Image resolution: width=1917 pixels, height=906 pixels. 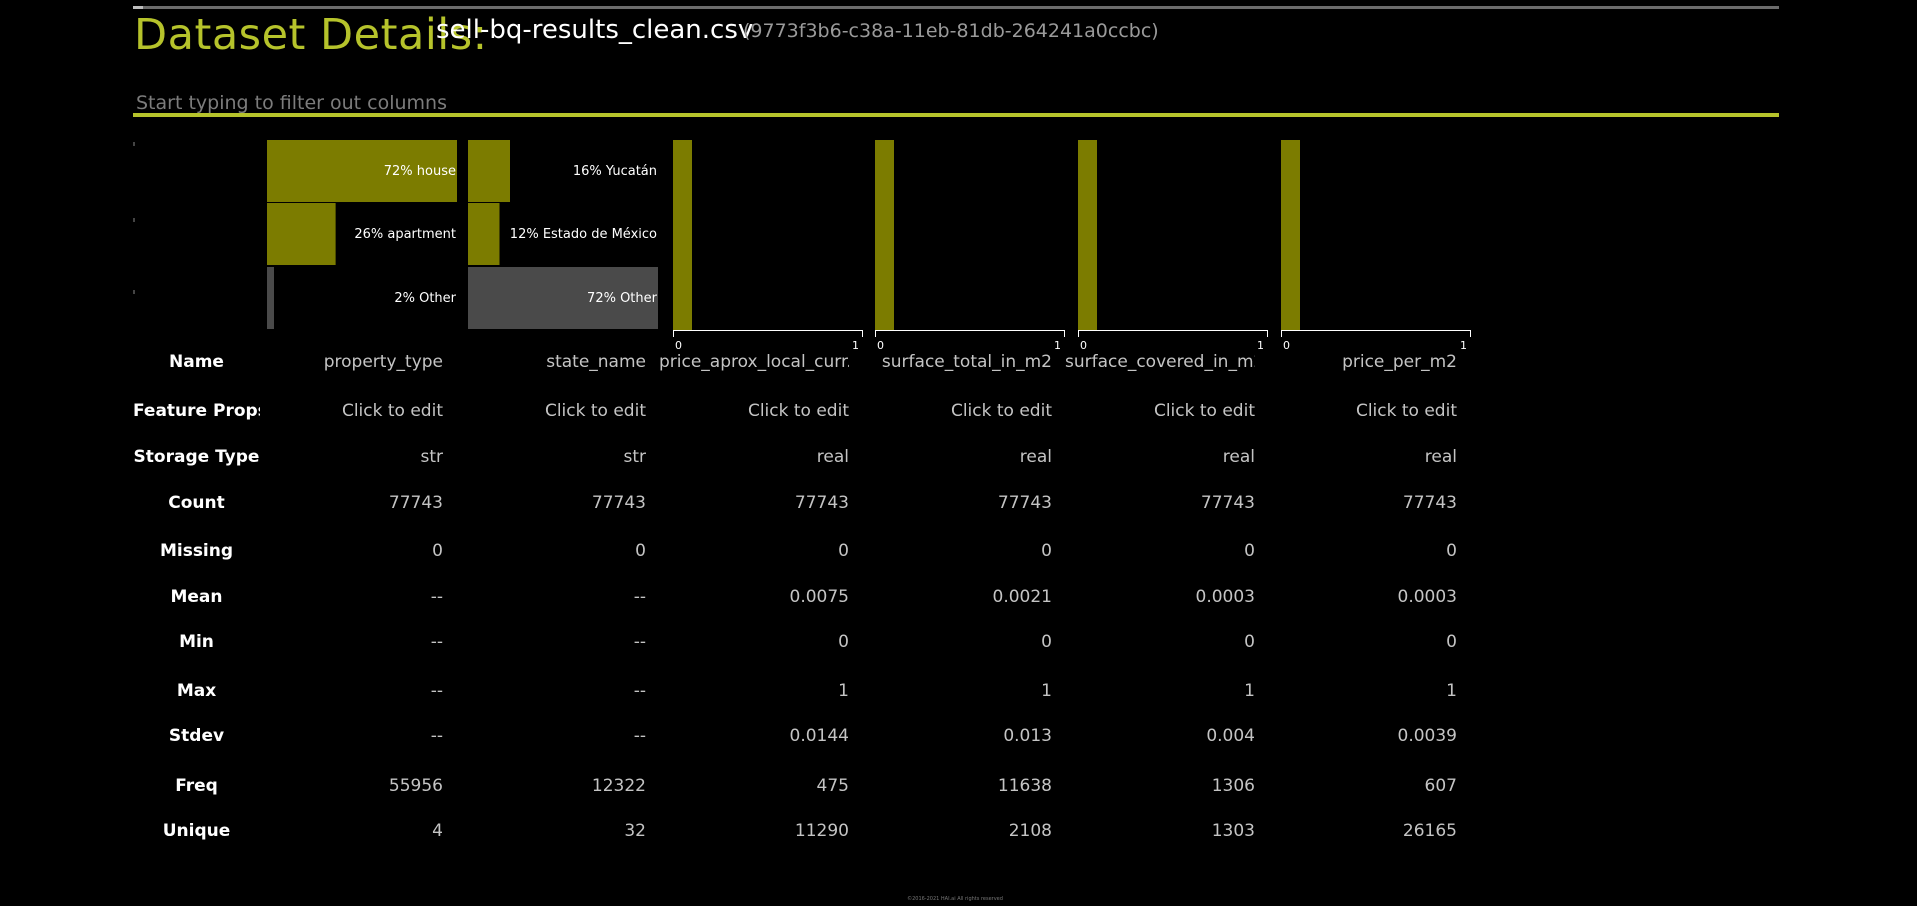 What do you see at coordinates (1022, 597) in the screenshot?
I see `cell-mean: 0.0021` at bounding box center [1022, 597].